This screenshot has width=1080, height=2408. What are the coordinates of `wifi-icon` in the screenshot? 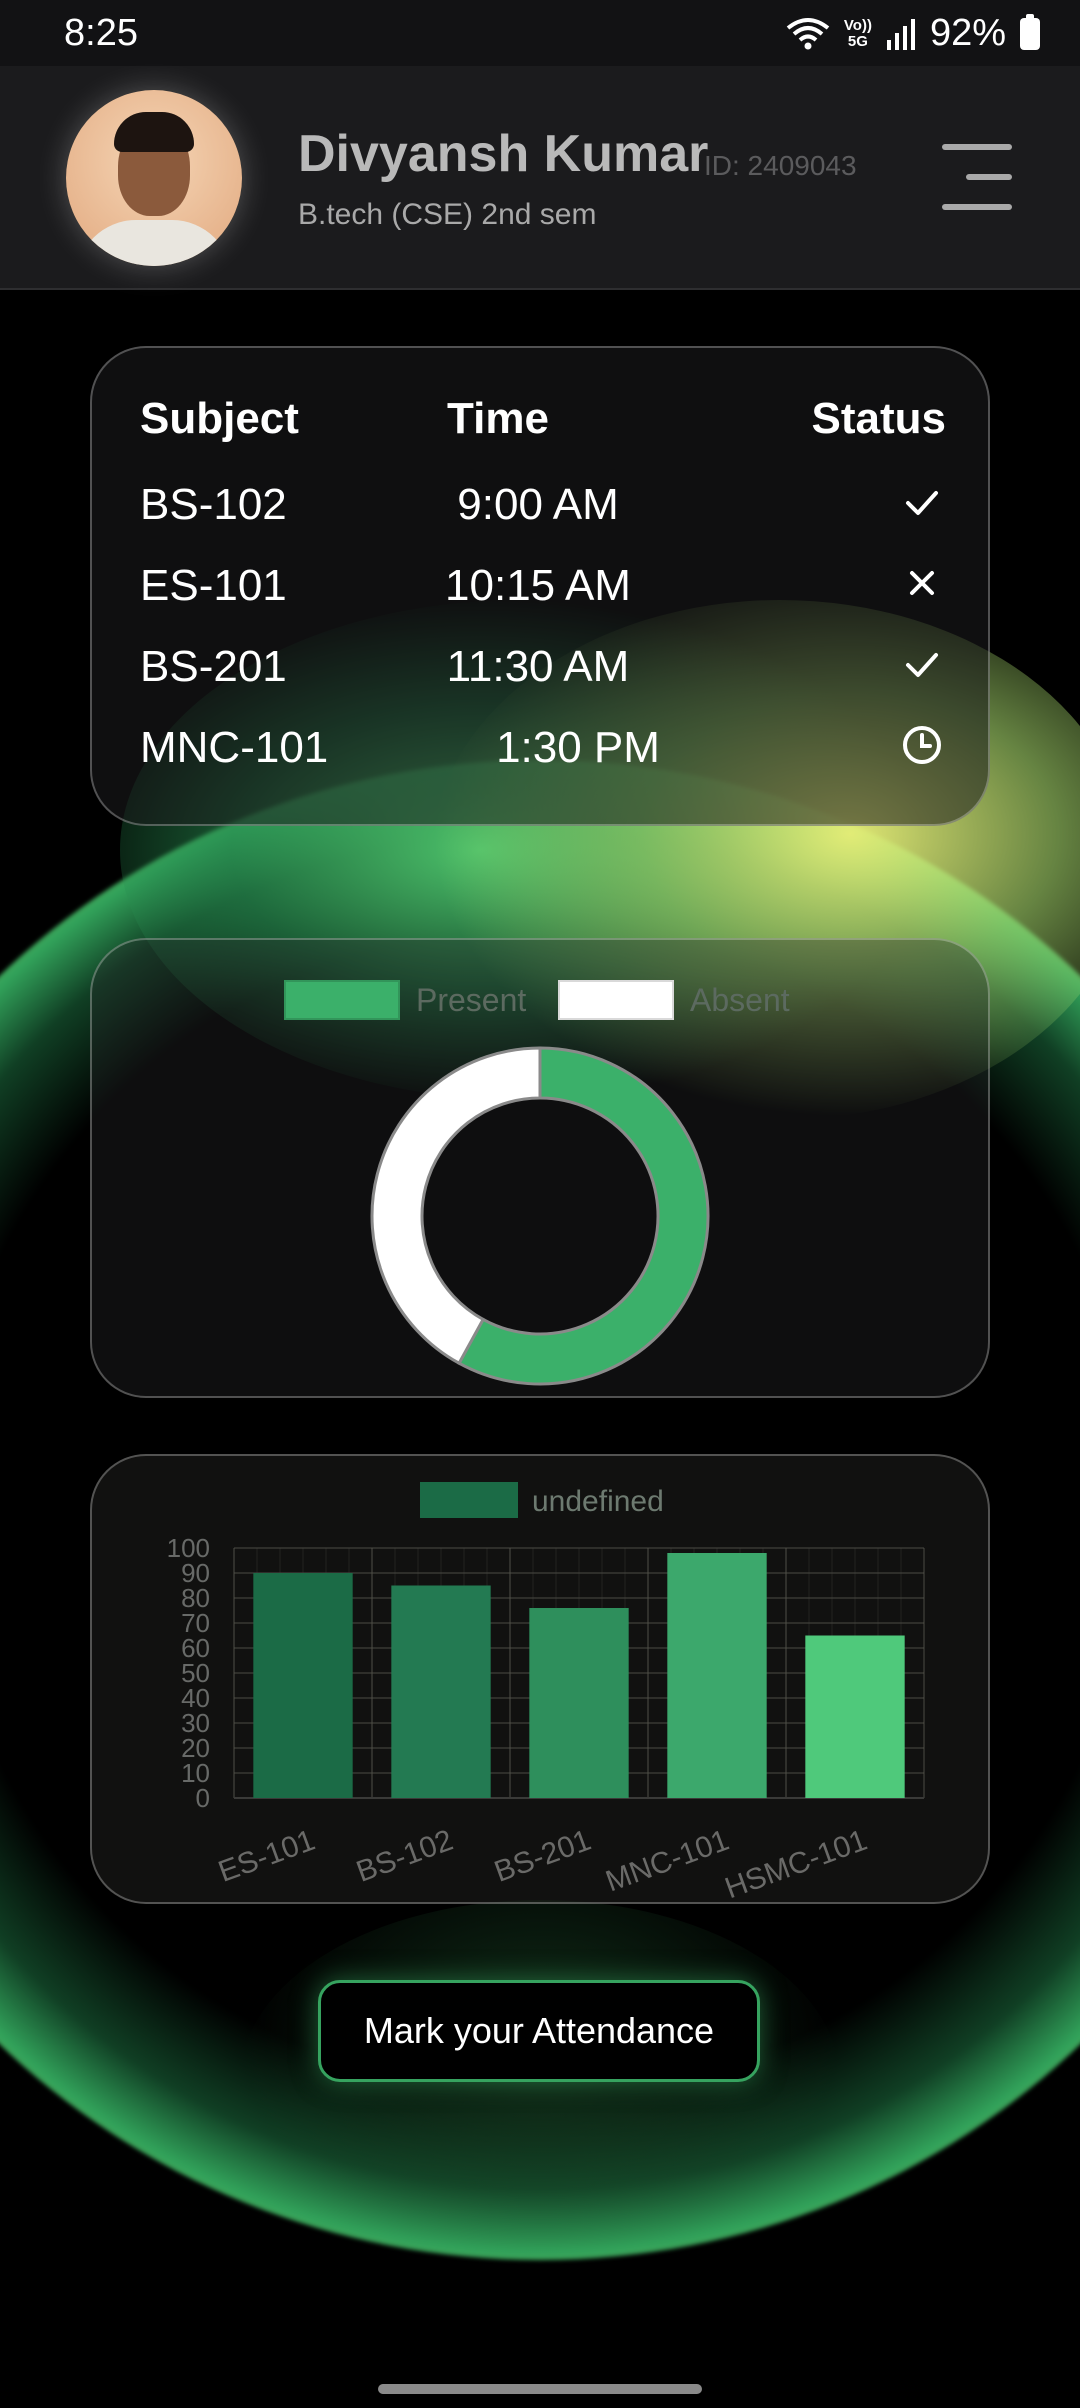 It's located at (808, 34).